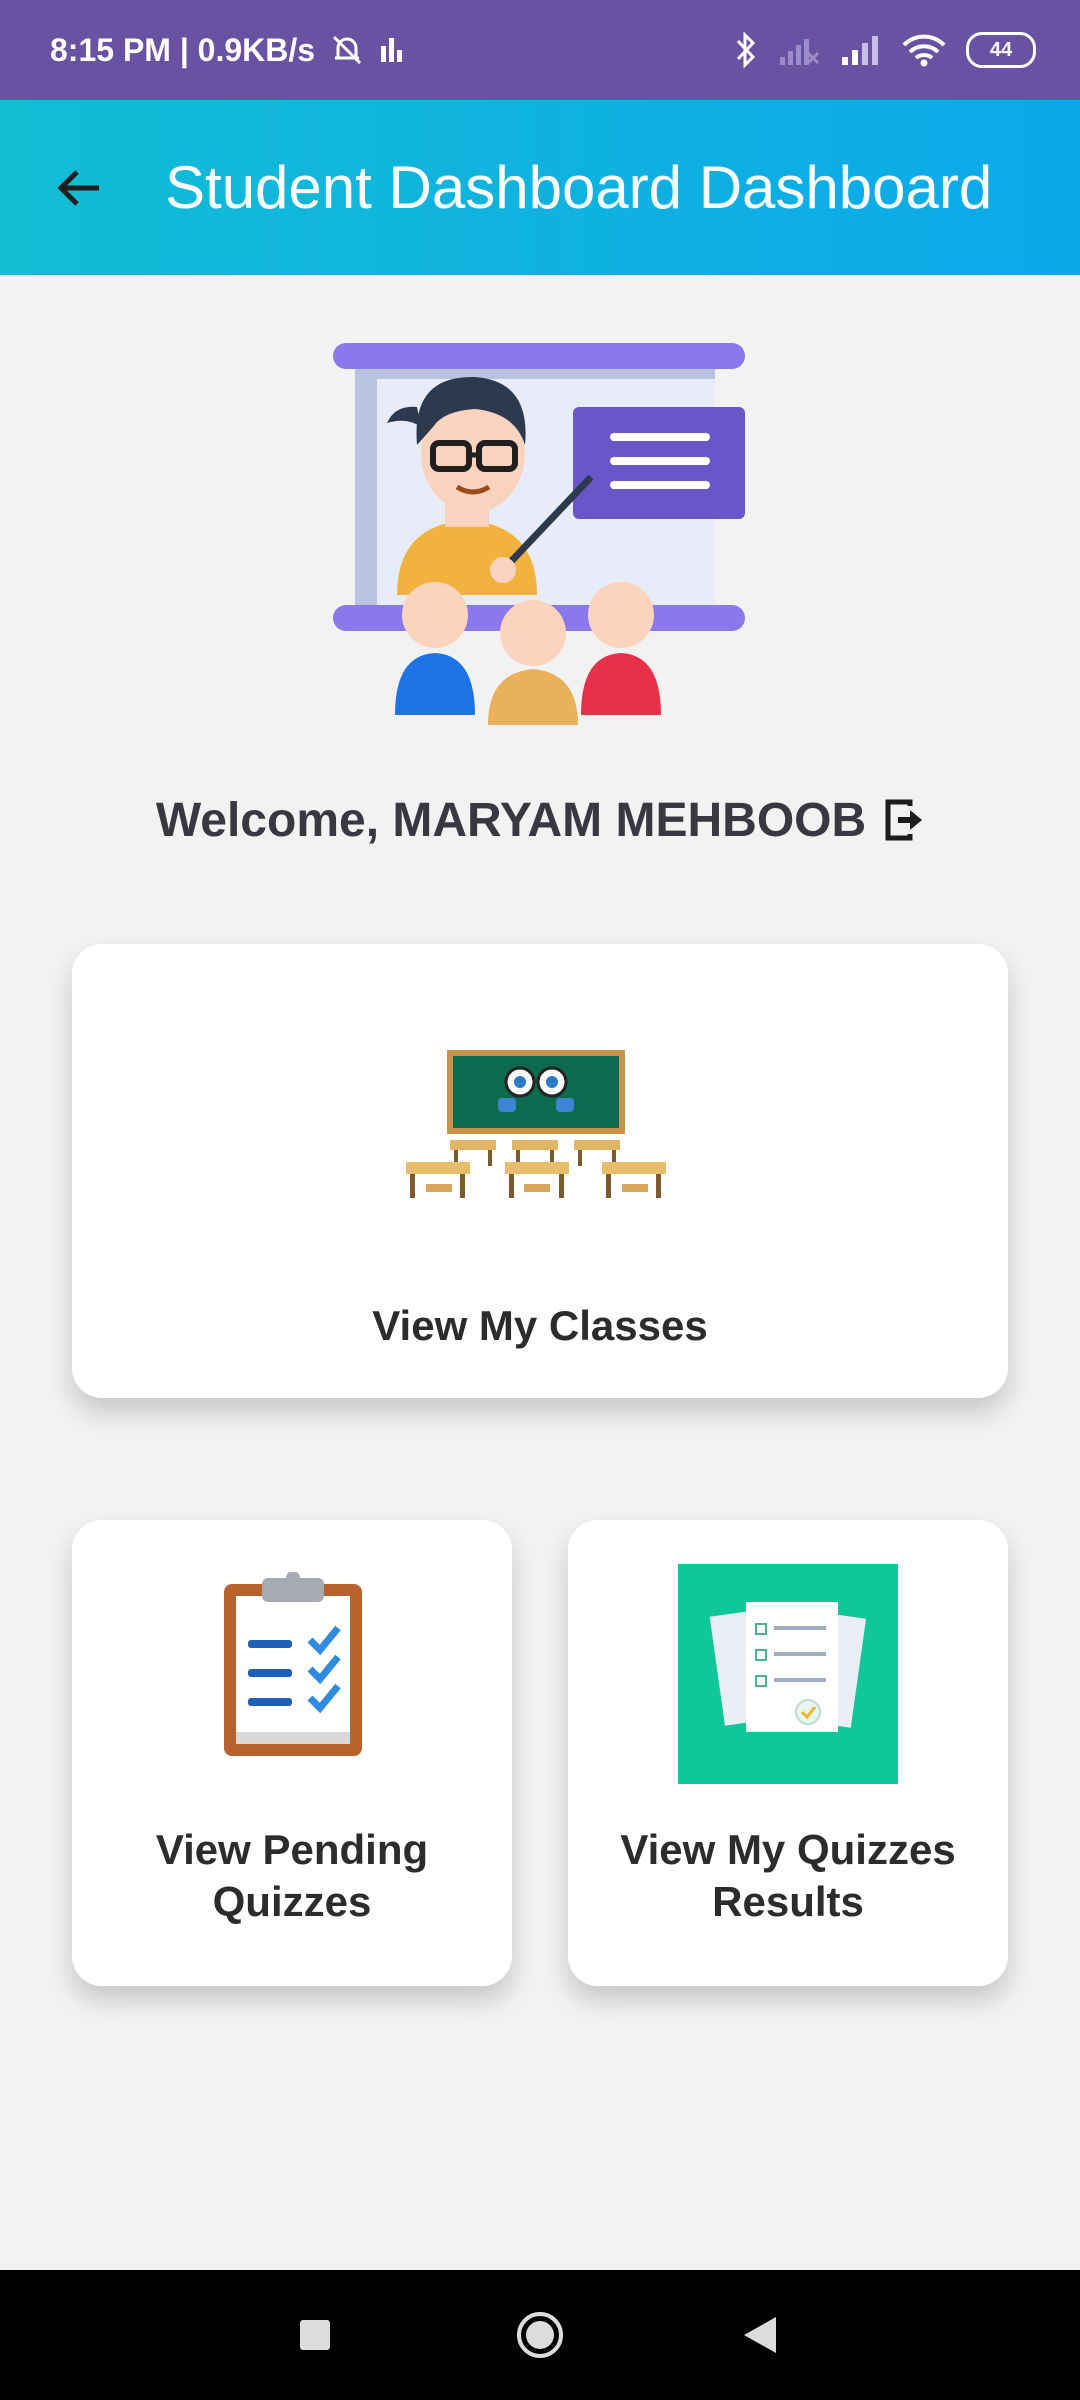 The height and width of the screenshot is (2400, 1080). I want to click on status-left: 8:15 PM | 0.9KB/s, so click(227, 50).